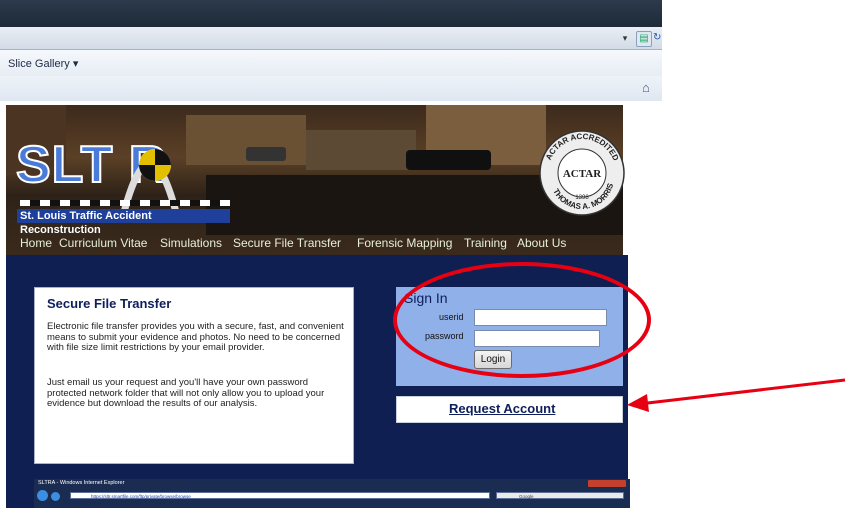 The width and height of the screenshot is (847, 508). What do you see at coordinates (191, 243) in the screenshot?
I see `nav-simulations: Simulations` at bounding box center [191, 243].